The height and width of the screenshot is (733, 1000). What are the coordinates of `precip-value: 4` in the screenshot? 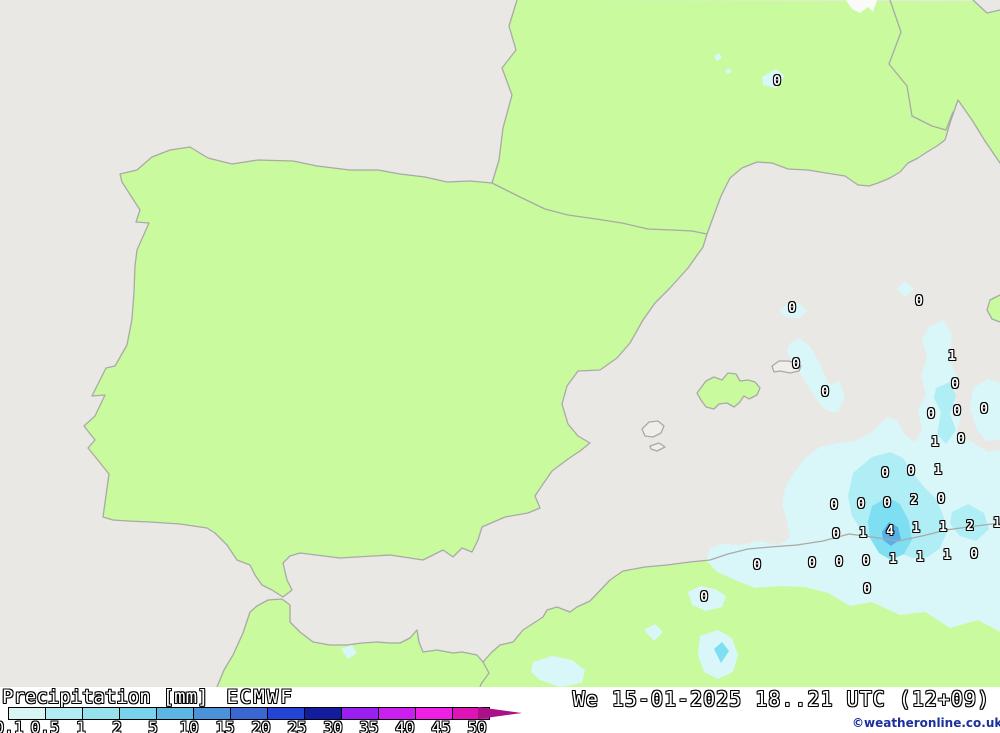 It's located at (890, 531).